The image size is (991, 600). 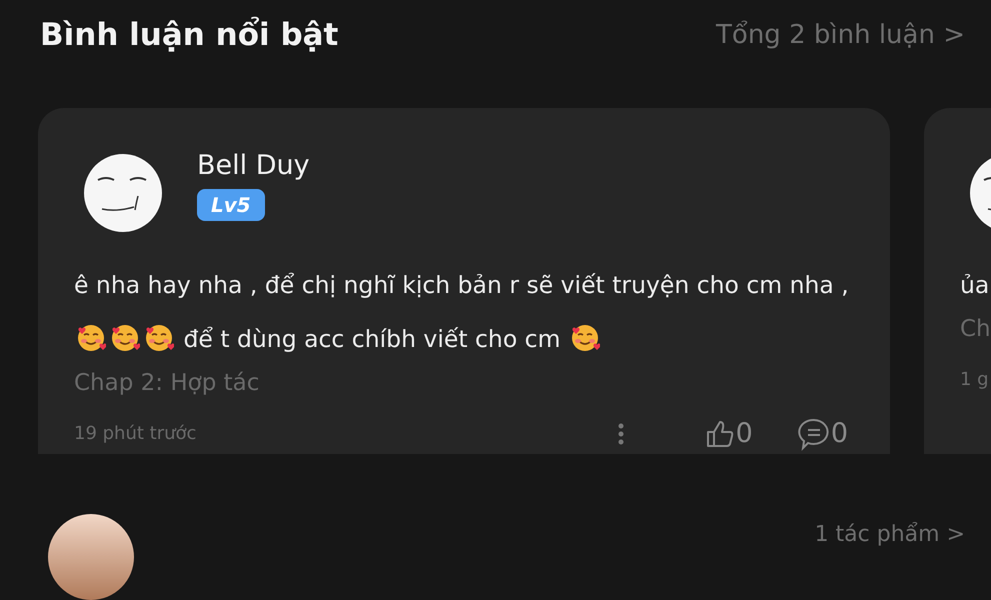 What do you see at coordinates (621, 434) in the screenshot?
I see `more-icon` at bounding box center [621, 434].